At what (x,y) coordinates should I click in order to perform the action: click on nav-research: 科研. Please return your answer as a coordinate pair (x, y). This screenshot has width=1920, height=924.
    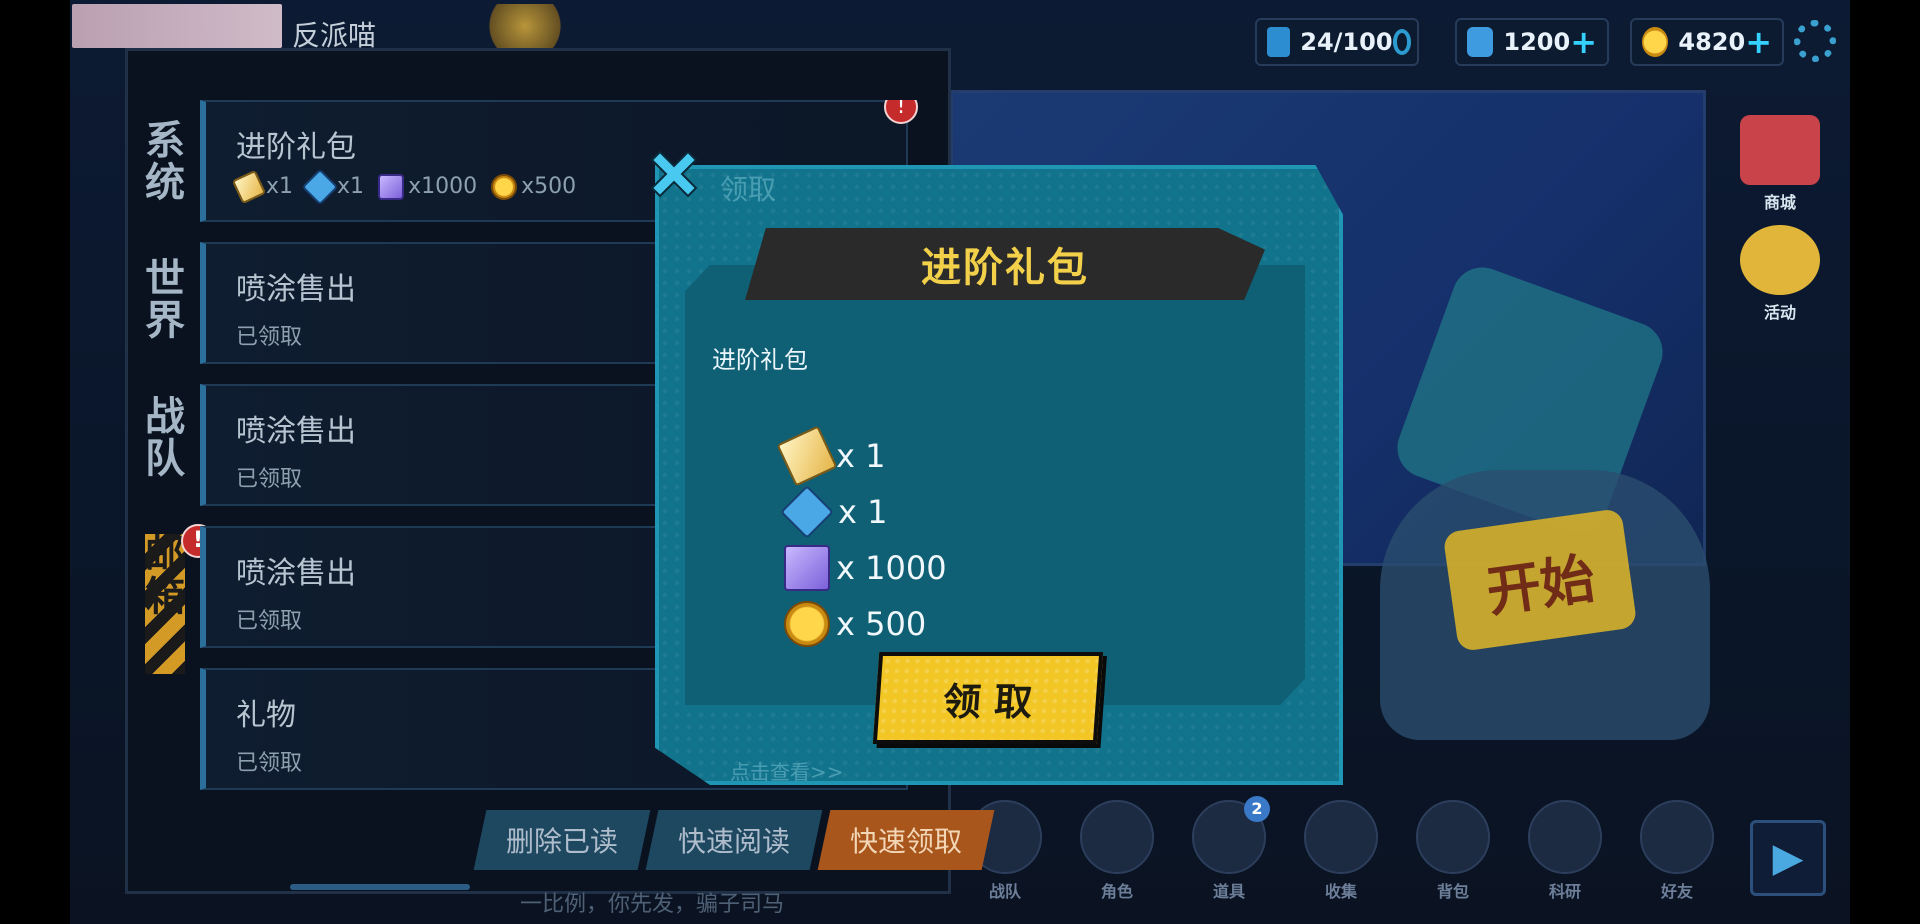
    Looking at the image, I should click on (1565, 851).